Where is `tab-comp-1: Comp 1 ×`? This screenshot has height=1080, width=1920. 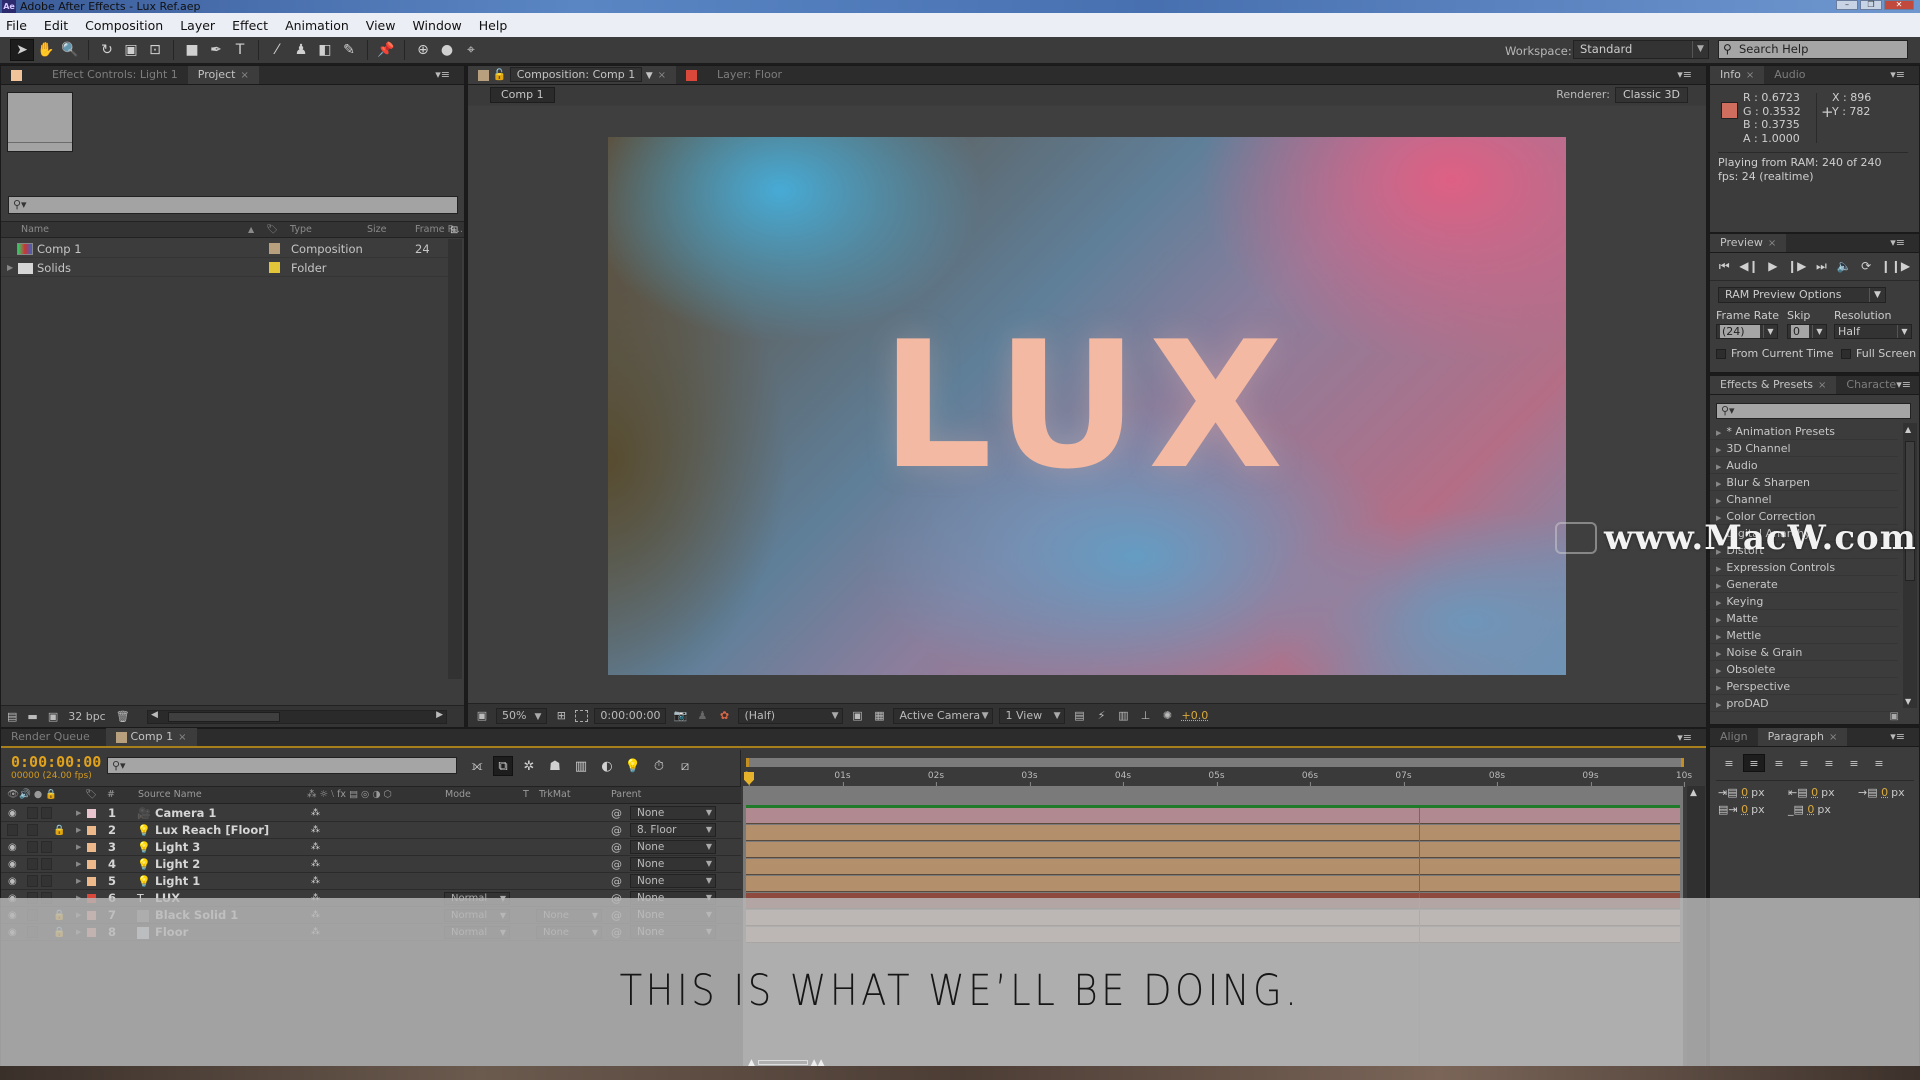 tab-comp-1: Comp 1 × is located at coordinates (151, 737).